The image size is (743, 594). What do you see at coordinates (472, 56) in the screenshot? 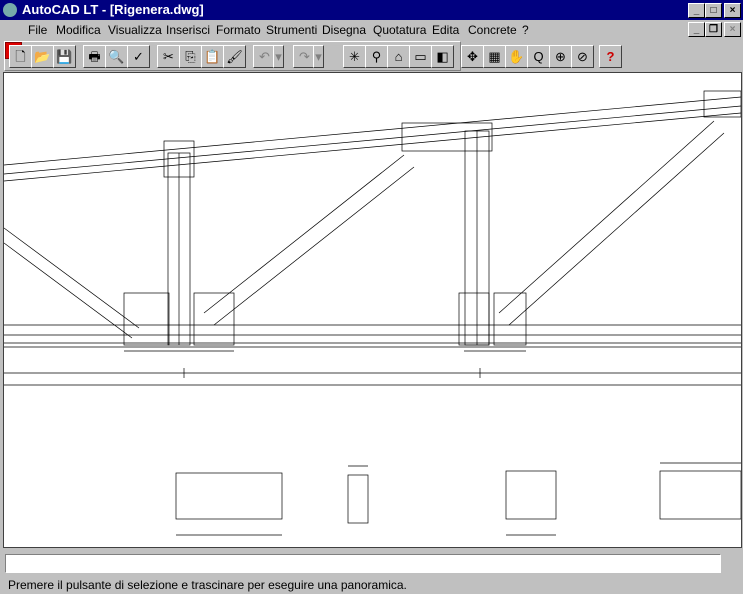
I see `pan-realtime-button: ✥` at bounding box center [472, 56].